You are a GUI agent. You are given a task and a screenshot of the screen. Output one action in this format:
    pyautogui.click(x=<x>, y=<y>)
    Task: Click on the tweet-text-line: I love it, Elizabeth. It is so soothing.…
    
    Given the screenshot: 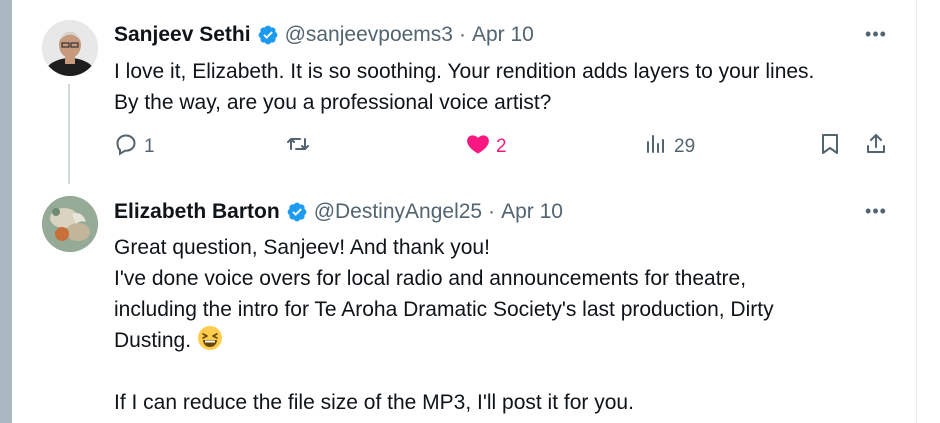 What is the action you would take?
    pyautogui.click(x=464, y=71)
    